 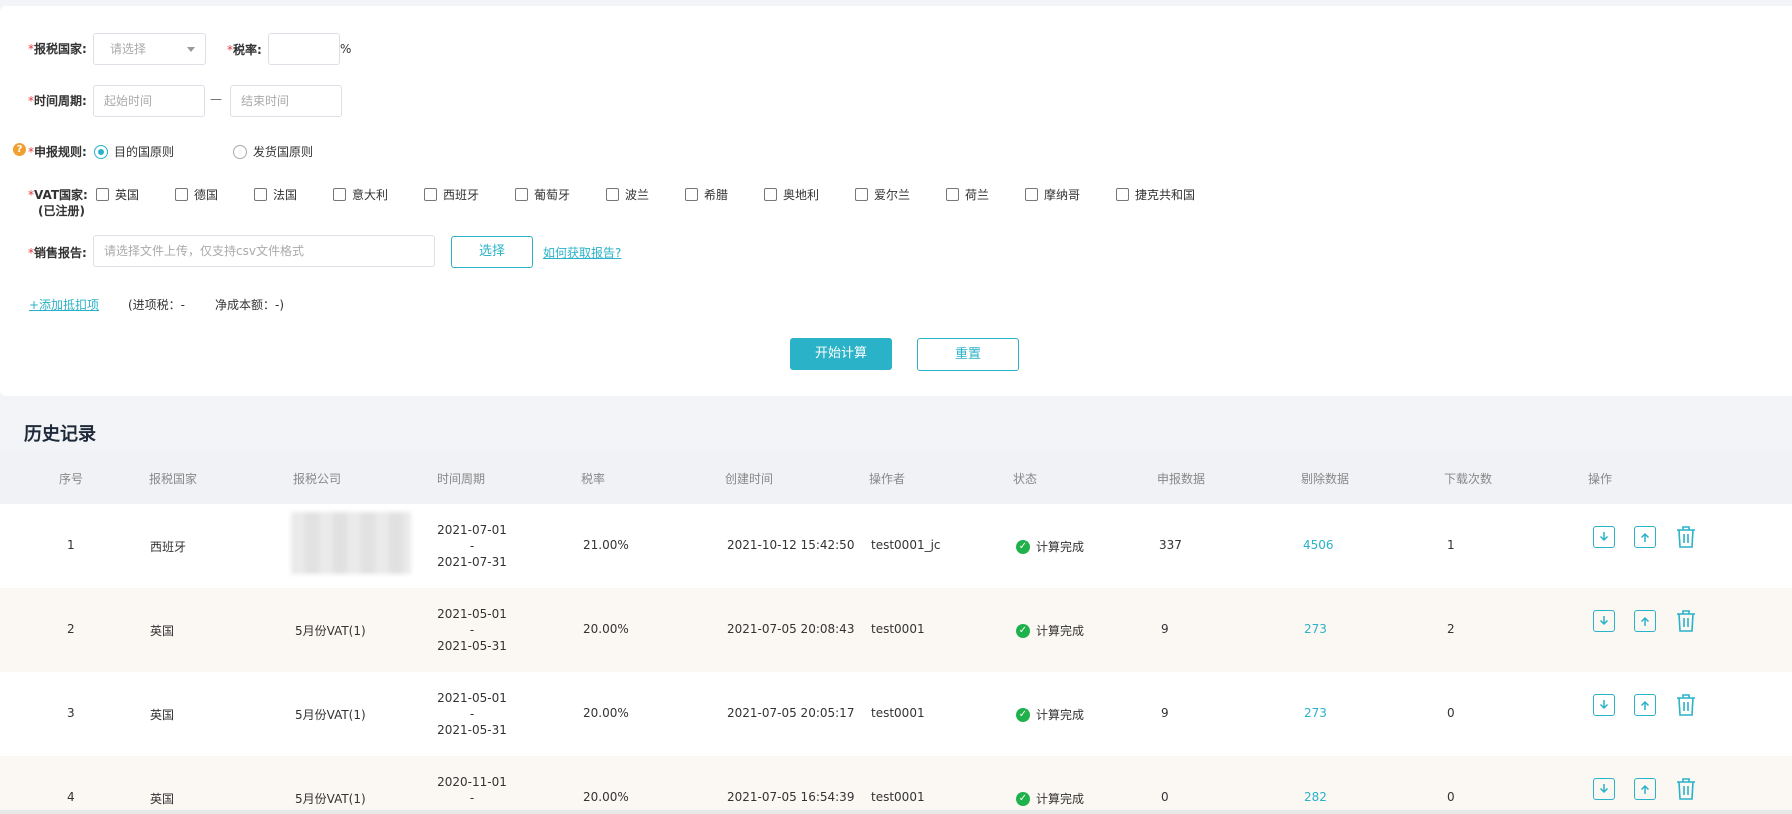 I want to click on cell-period: 2021-07-01-2021-07-31, so click(x=472, y=546).